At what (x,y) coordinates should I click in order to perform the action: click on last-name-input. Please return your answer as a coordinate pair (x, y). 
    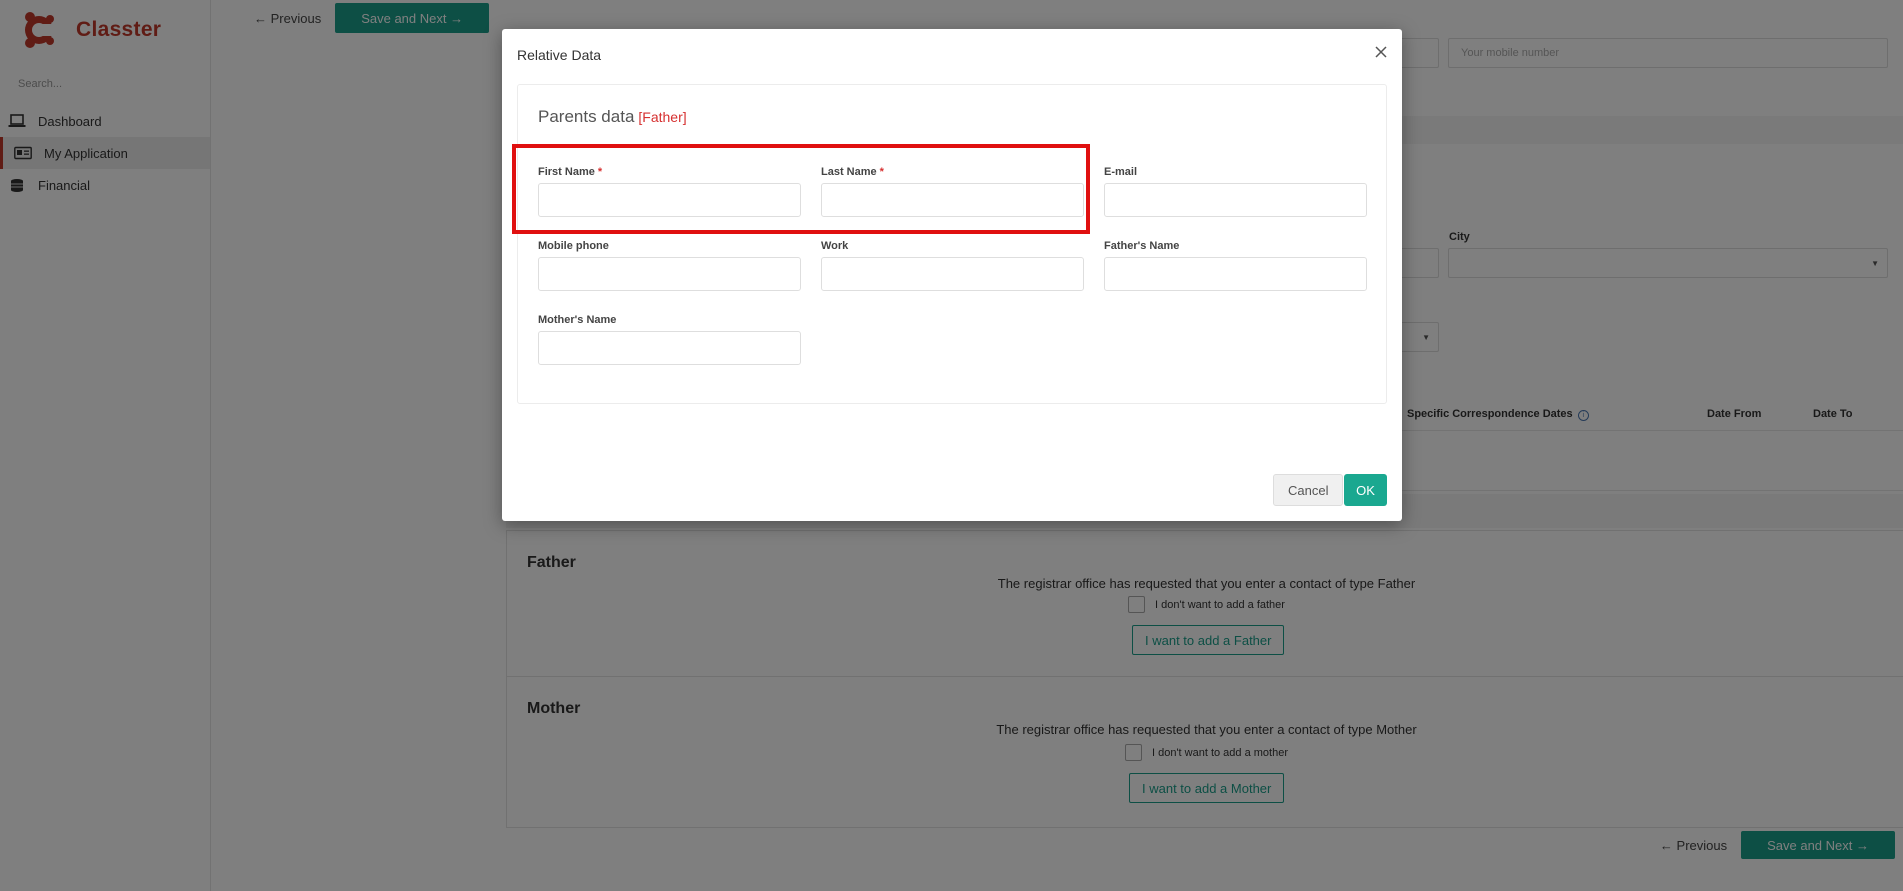
    Looking at the image, I should click on (952, 200).